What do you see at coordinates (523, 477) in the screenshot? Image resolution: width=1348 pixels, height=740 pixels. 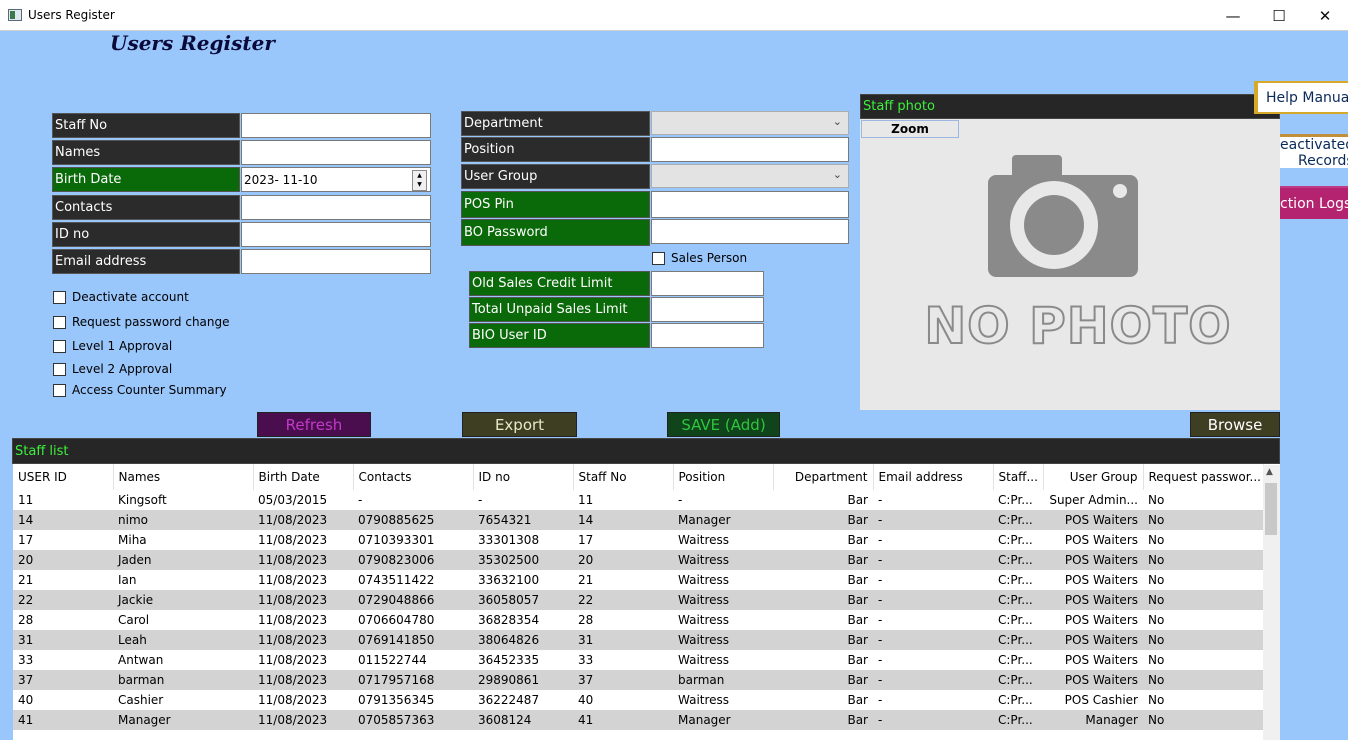 I see `column-header: ID no` at bounding box center [523, 477].